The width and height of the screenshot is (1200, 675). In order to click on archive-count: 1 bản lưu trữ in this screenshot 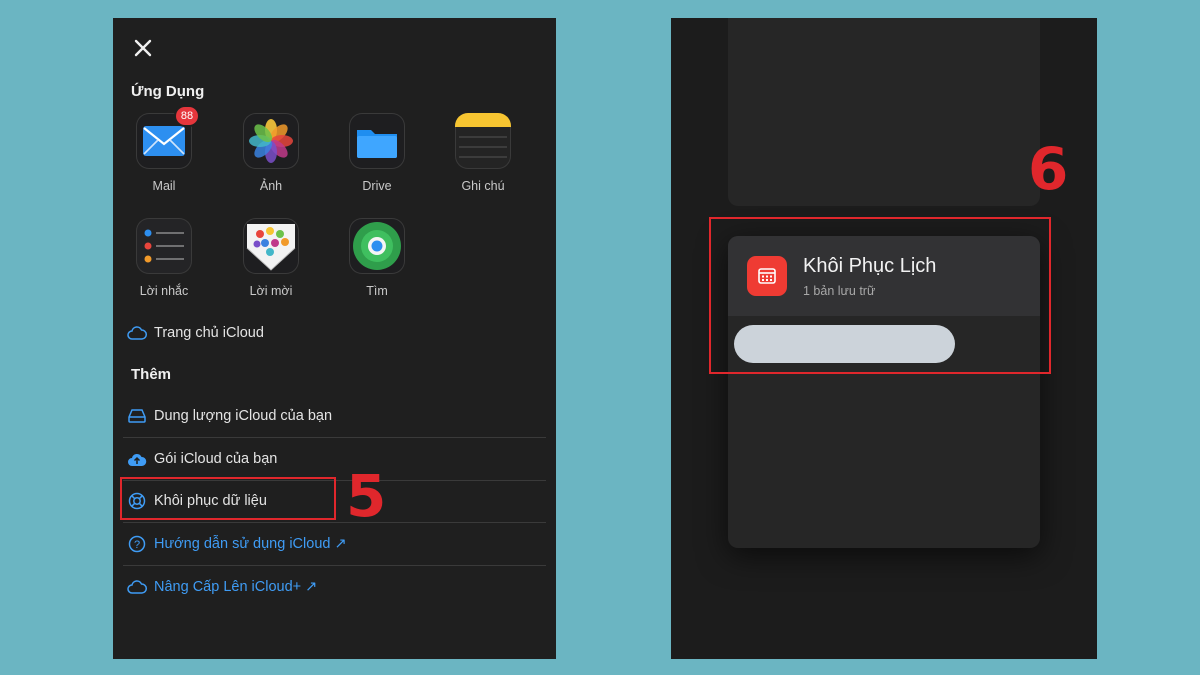, I will do `click(839, 290)`.